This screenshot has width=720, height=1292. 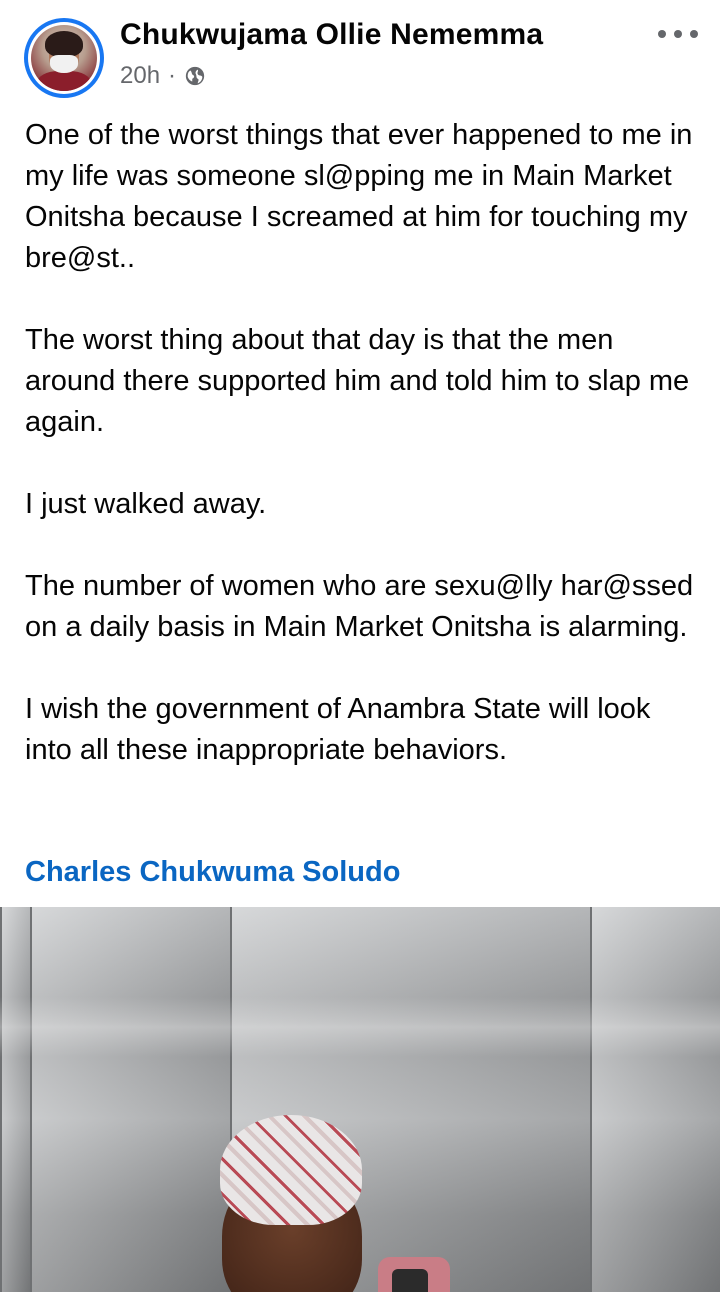 I want to click on mention-link: Charles Chukwuma Soludo, so click(x=212, y=872).